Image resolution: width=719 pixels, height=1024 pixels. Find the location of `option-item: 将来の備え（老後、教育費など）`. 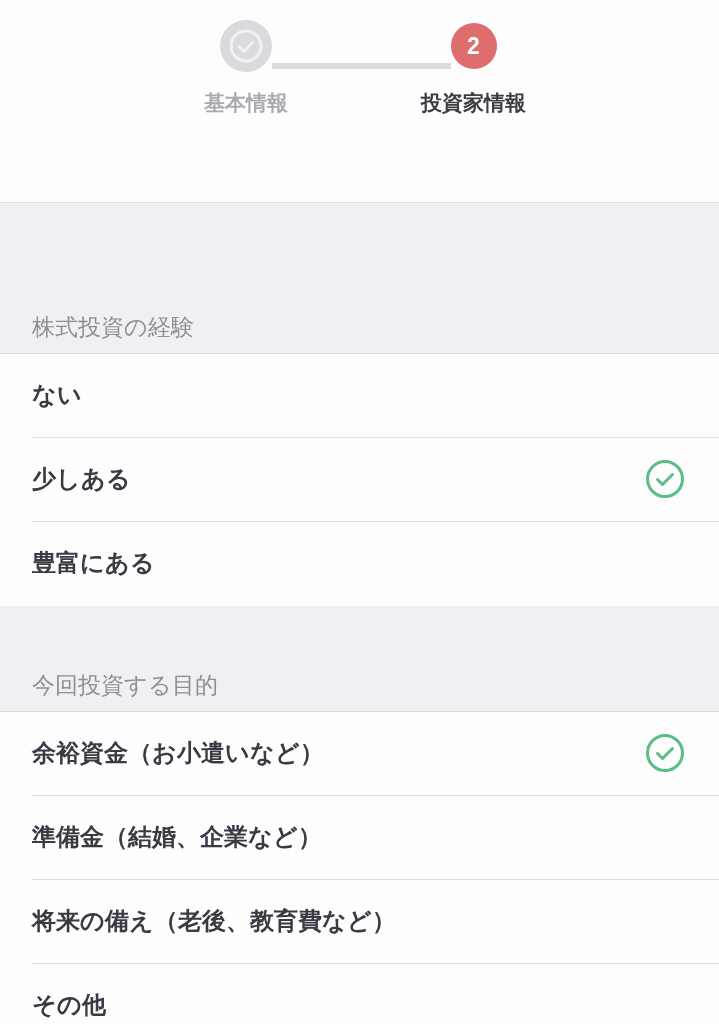

option-item: 将来の備え（老後、教育費など） is located at coordinates (375, 922).